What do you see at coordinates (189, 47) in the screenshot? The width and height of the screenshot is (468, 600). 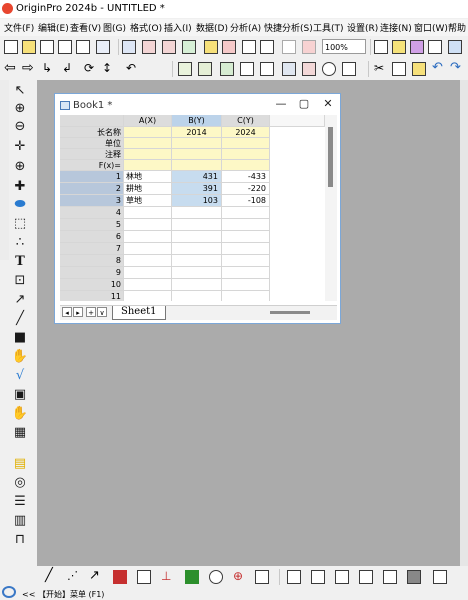 I see `new-notes-icon` at bounding box center [189, 47].